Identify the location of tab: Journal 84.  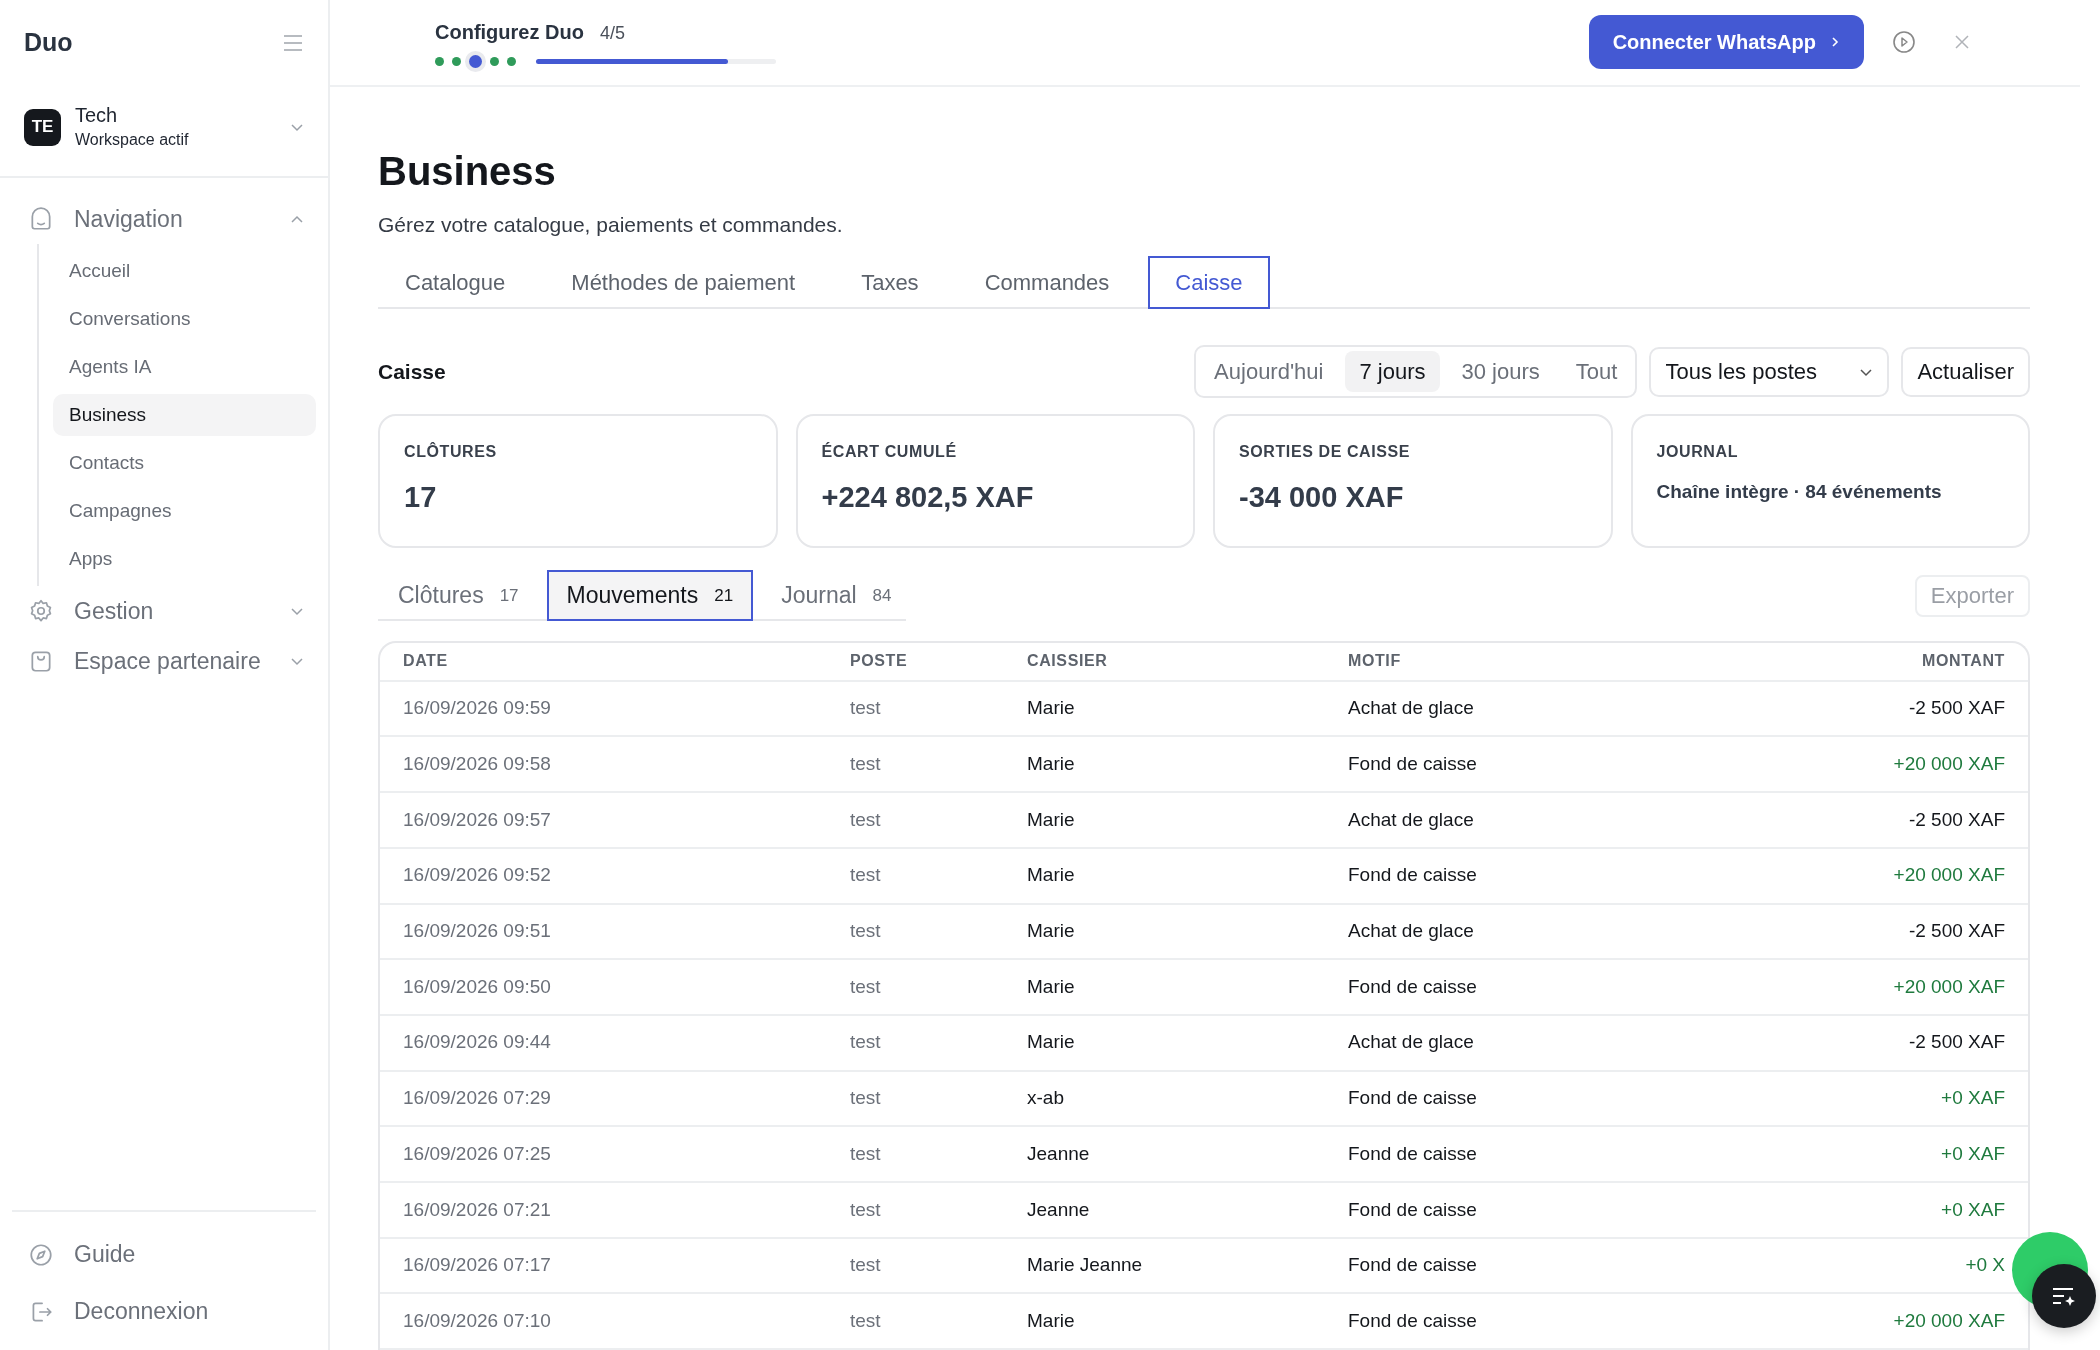
(836, 595).